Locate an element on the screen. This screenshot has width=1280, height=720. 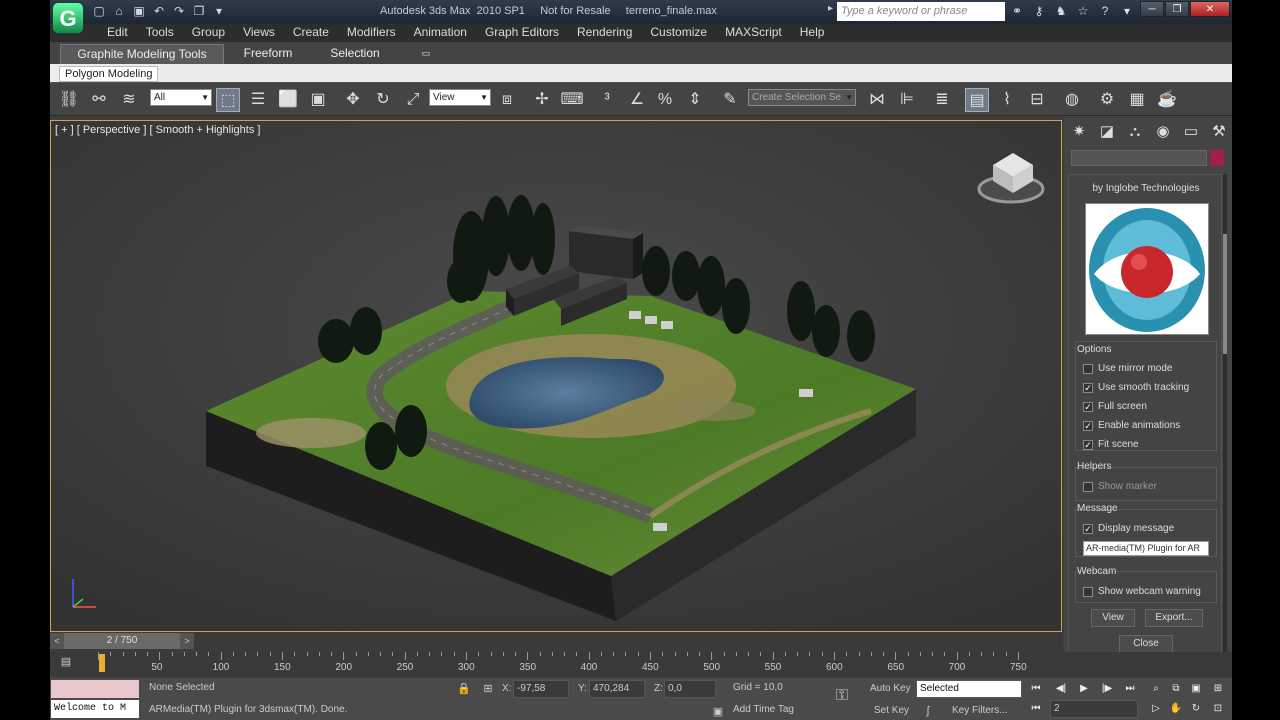
schematic-view-icon: ⊟ is located at coordinates (1037, 100).